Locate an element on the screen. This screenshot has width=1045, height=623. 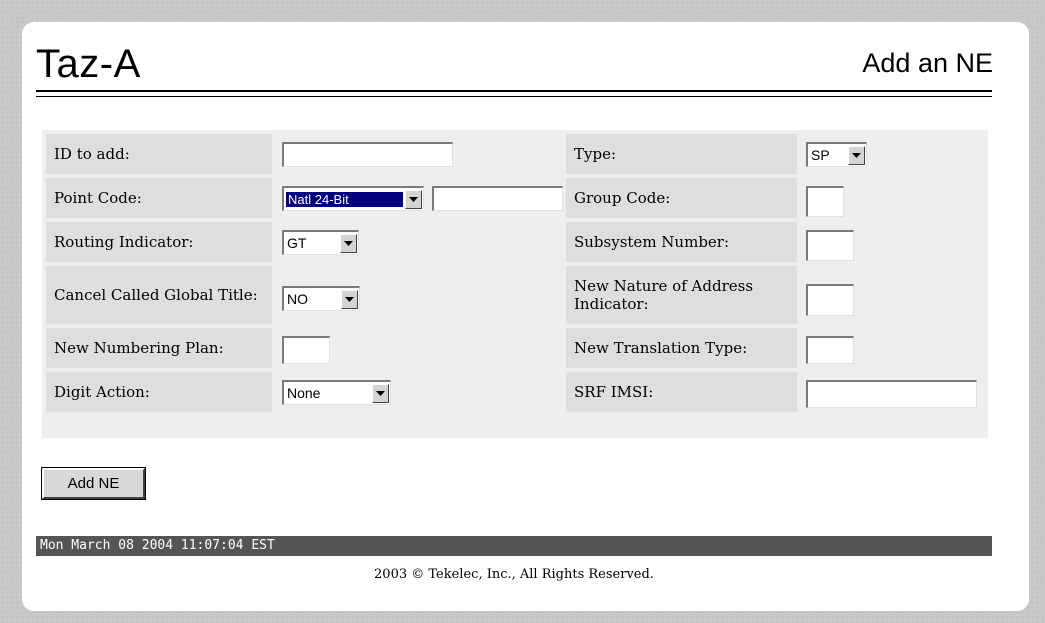
cancel-called-global-title-value: NO is located at coordinates (297, 299).